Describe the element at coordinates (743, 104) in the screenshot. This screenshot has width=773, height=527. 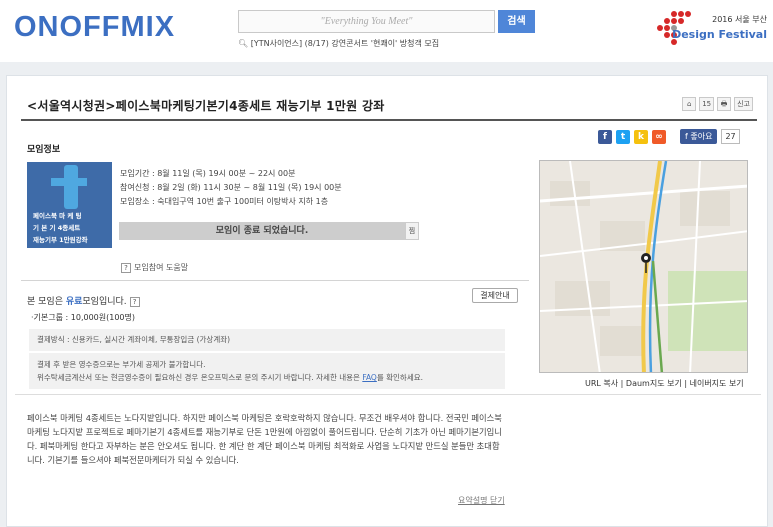
I see `report-button: 신고` at that location.